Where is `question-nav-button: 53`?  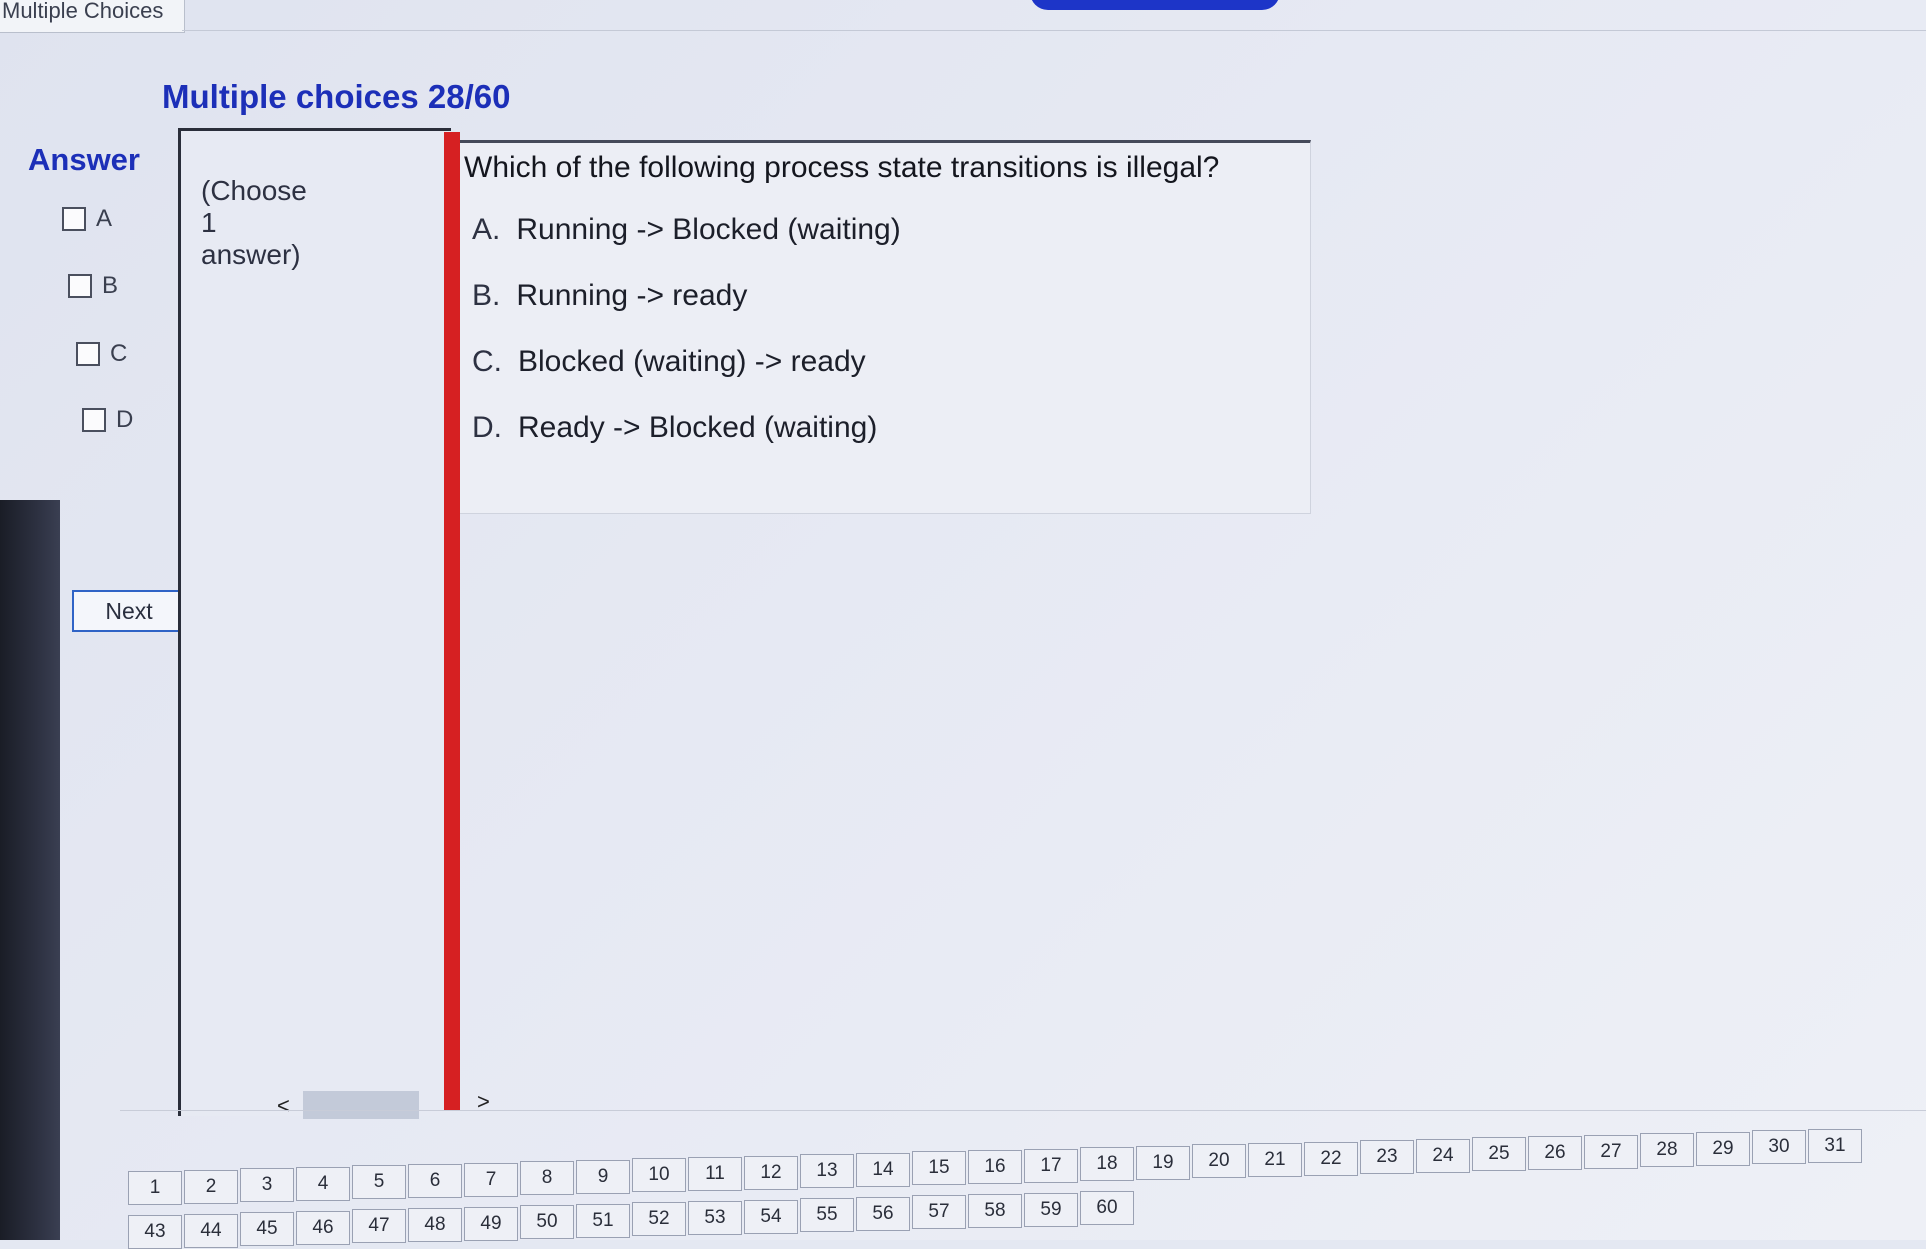 question-nav-button: 53 is located at coordinates (715, 1218).